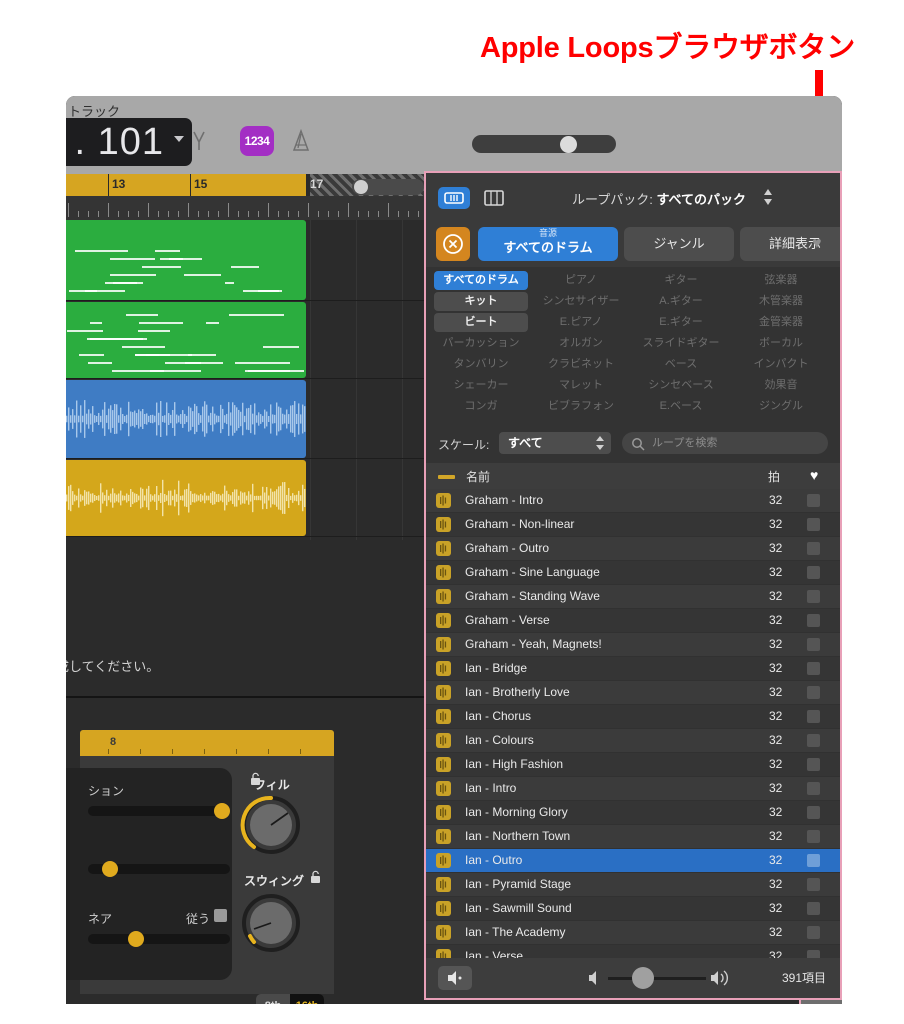  I want to click on list-item: Ian - Pyramid Stage 32, so click(633, 885).